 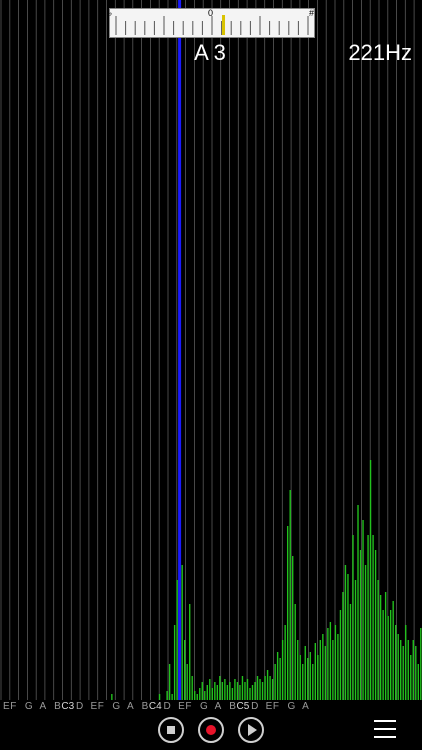 I want to click on flat-label: ♭, so click(x=110, y=13).